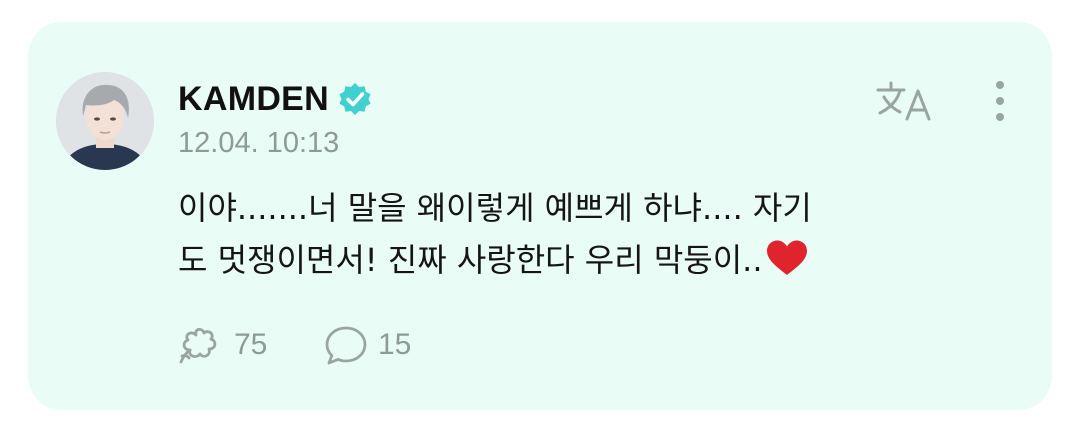 This screenshot has height=435, width=1080. I want to click on author-name: KAMDEN, so click(253, 99).